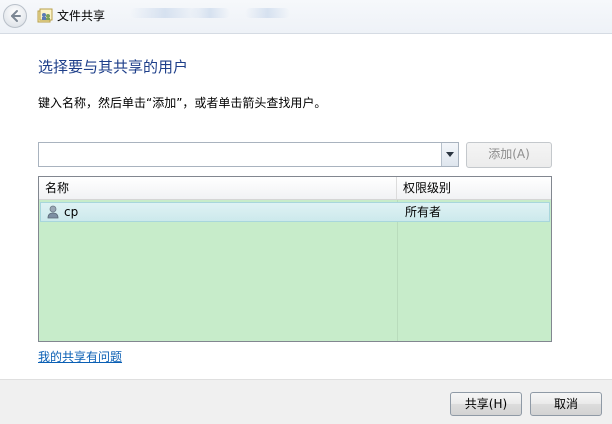  I want to click on window-title: 文件共享, so click(81, 16).